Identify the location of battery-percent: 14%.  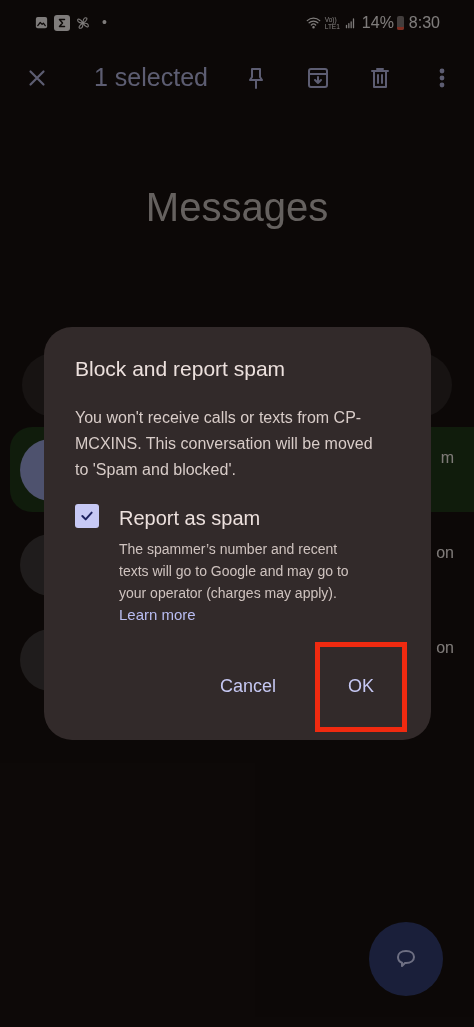
(377, 22).